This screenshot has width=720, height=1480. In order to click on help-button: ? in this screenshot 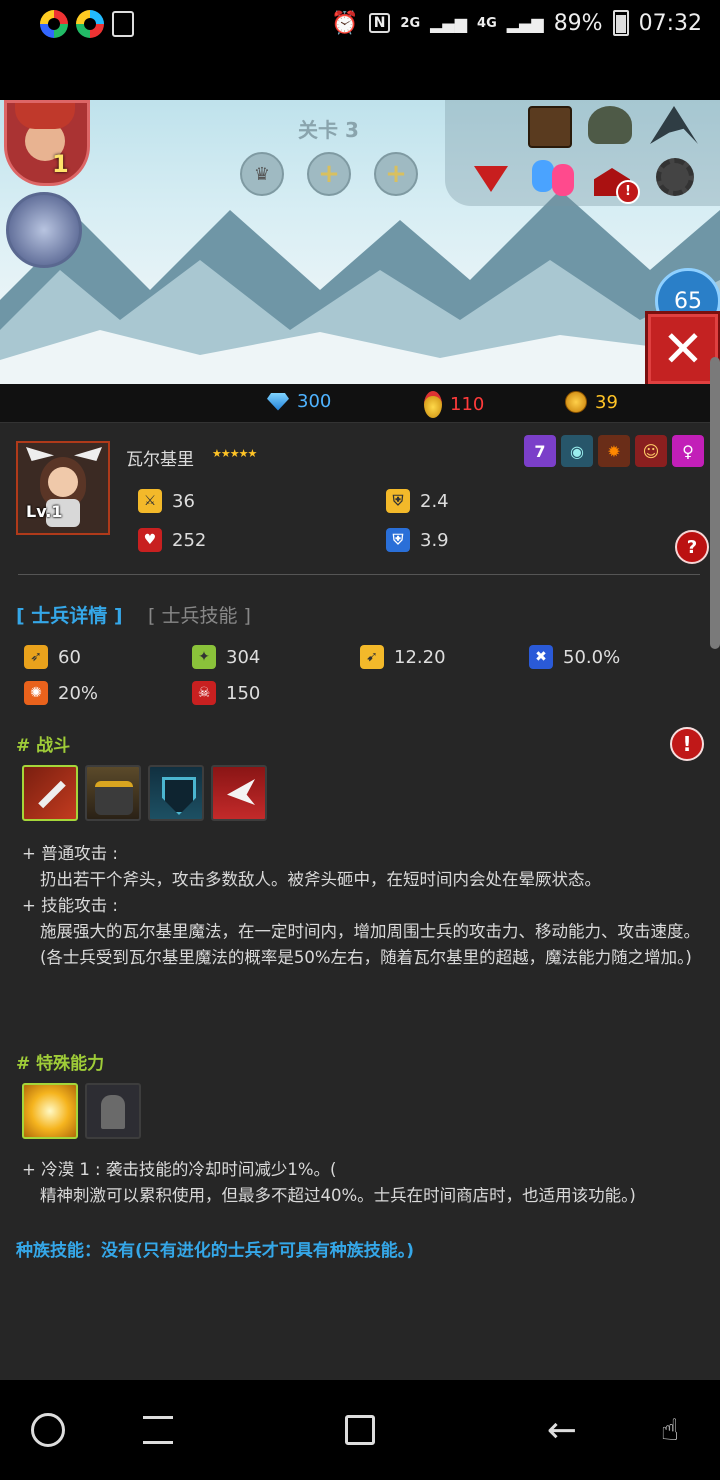, I will do `click(692, 547)`.